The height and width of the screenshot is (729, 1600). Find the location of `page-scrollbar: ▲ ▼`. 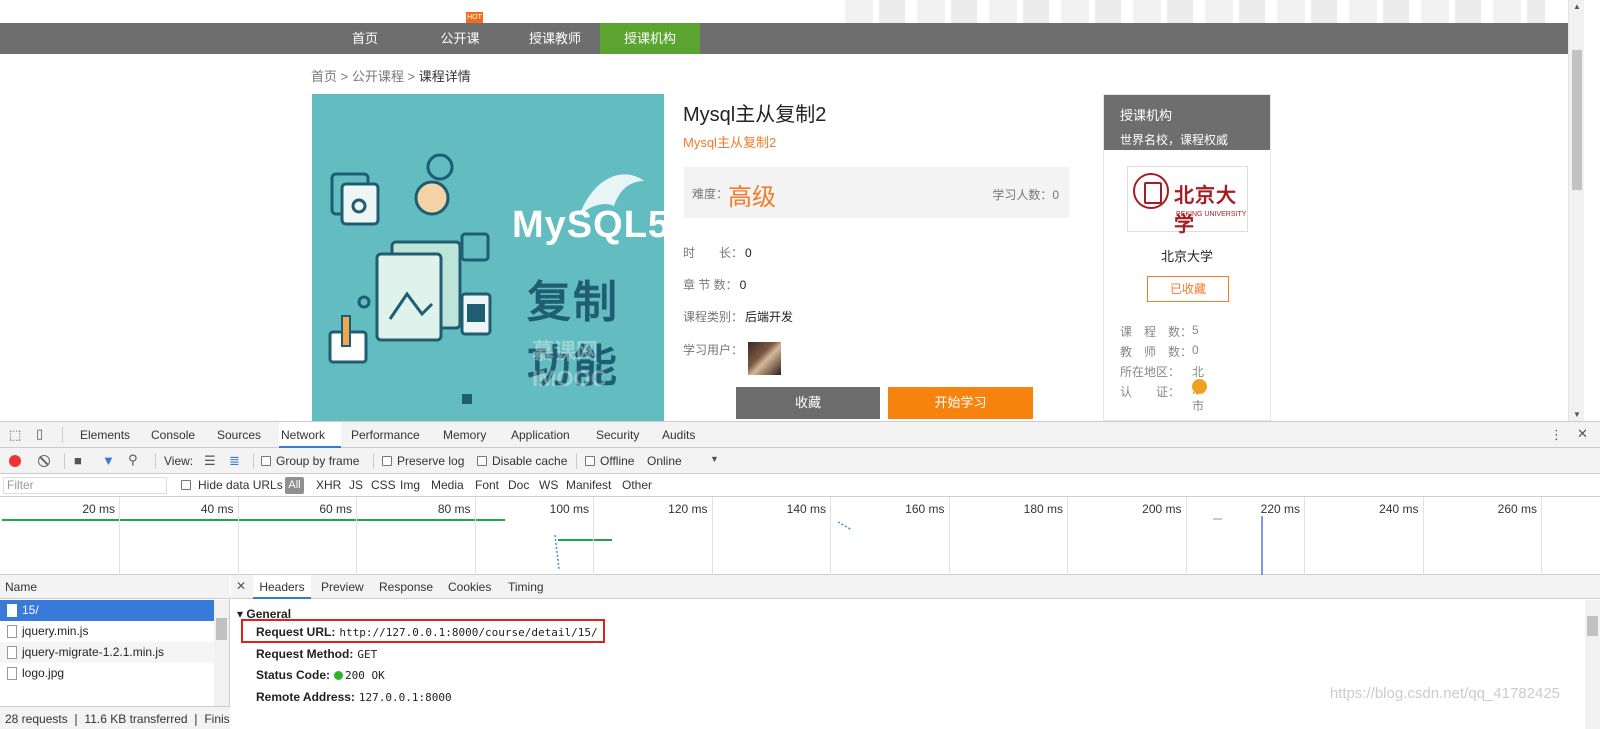

page-scrollbar: ▲ ▼ is located at coordinates (1576, 210).